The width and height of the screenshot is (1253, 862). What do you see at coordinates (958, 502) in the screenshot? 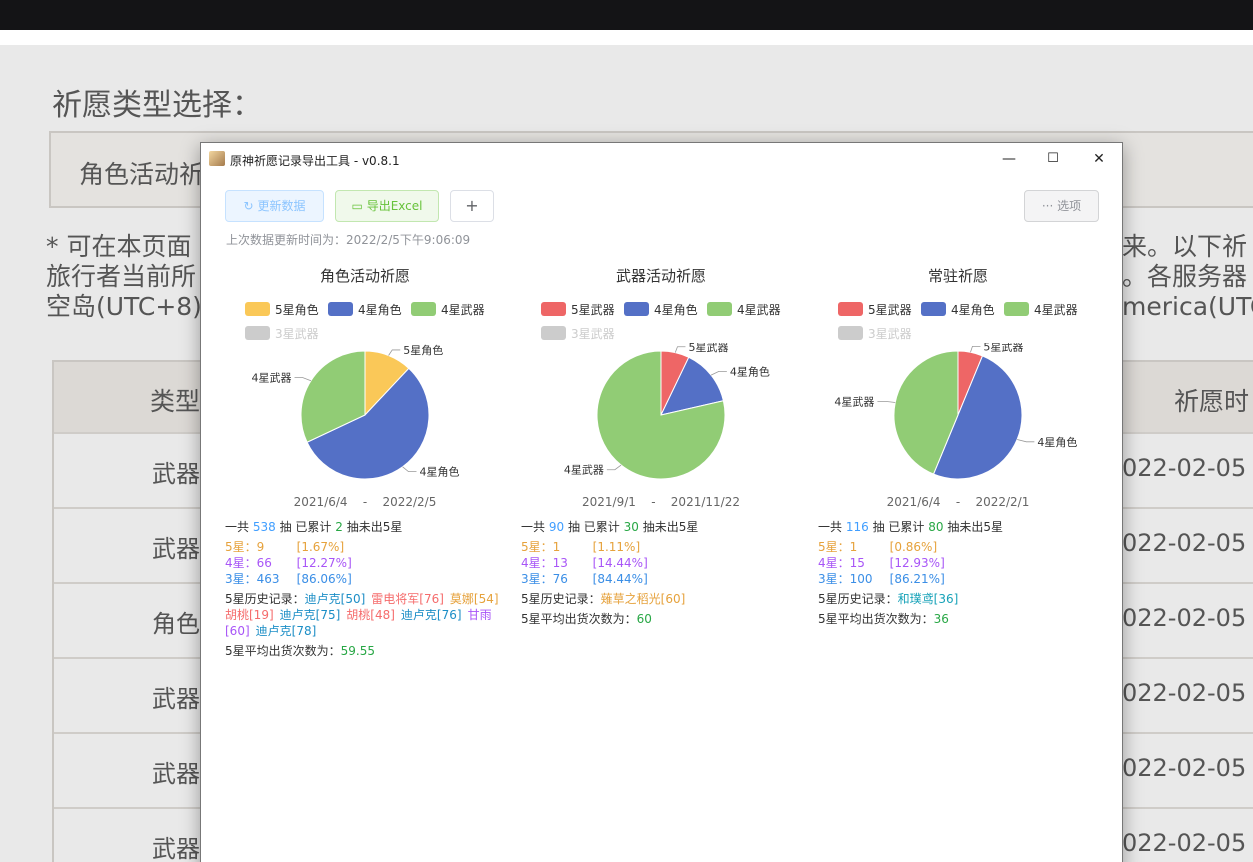
I see `date-range: 2021/6/4 - 2022/2/1` at bounding box center [958, 502].